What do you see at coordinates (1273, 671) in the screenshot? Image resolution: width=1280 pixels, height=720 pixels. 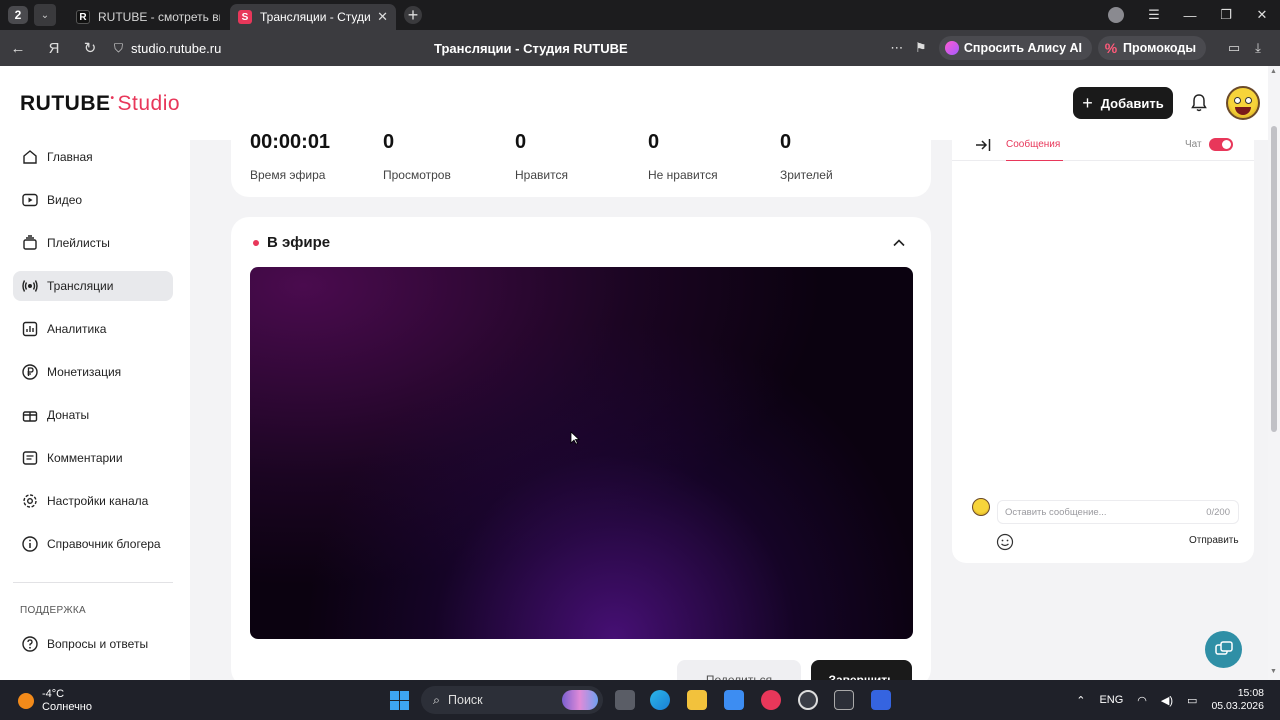 I see `scroll-down-icon: ▼` at bounding box center [1273, 671].